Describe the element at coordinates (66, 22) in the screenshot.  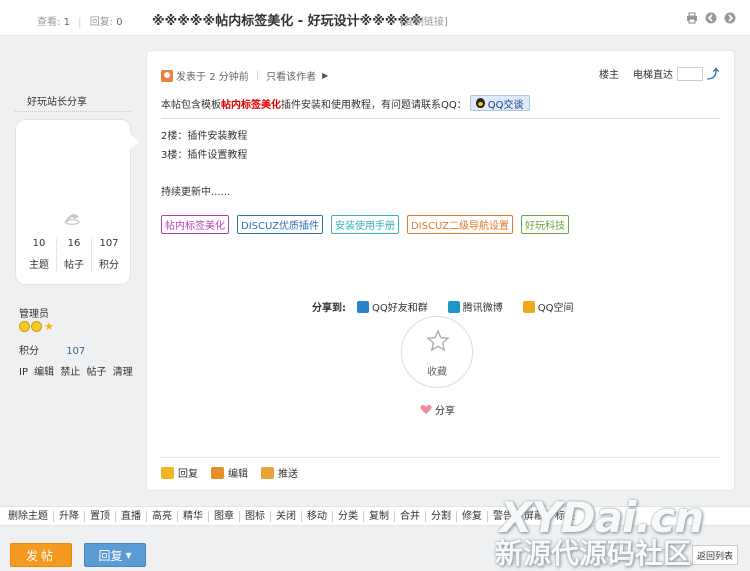
I see `views-count: 1` at that location.